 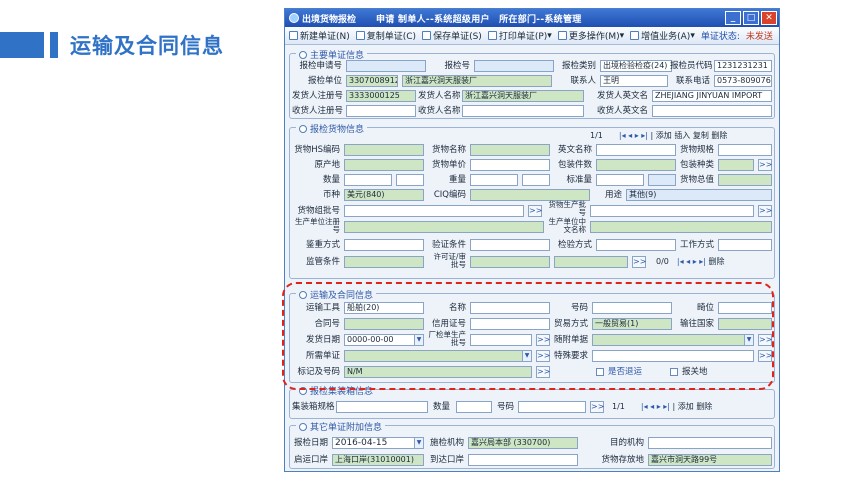 What do you see at coordinates (636, 150) in the screenshot?
I see `en-name-field` at bounding box center [636, 150].